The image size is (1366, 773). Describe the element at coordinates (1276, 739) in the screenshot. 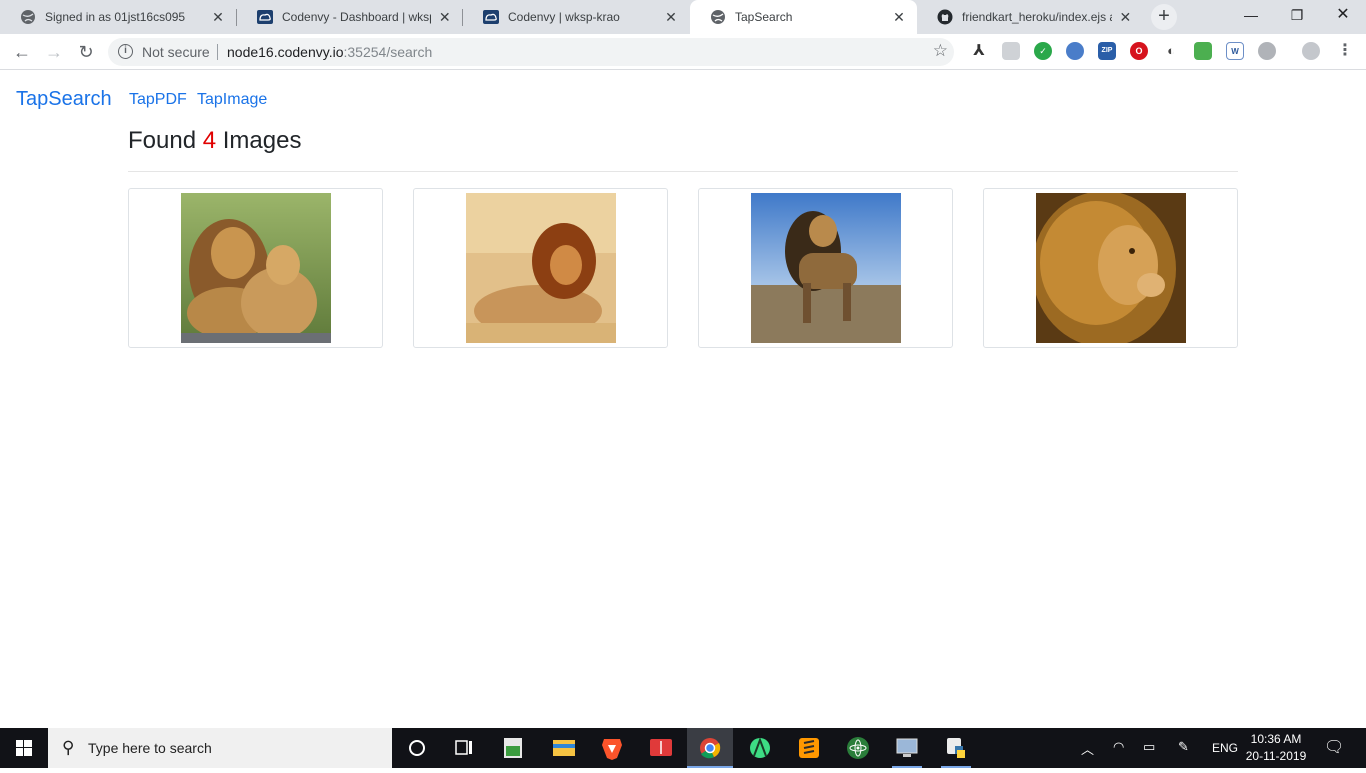

I see `clock-time: 10:36 AM` at that location.